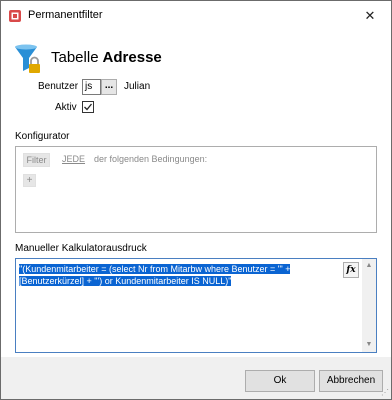 The height and width of the screenshot is (400, 392). What do you see at coordinates (369, 345) in the screenshot?
I see `scroll-down-icon: ▼` at bounding box center [369, 345].